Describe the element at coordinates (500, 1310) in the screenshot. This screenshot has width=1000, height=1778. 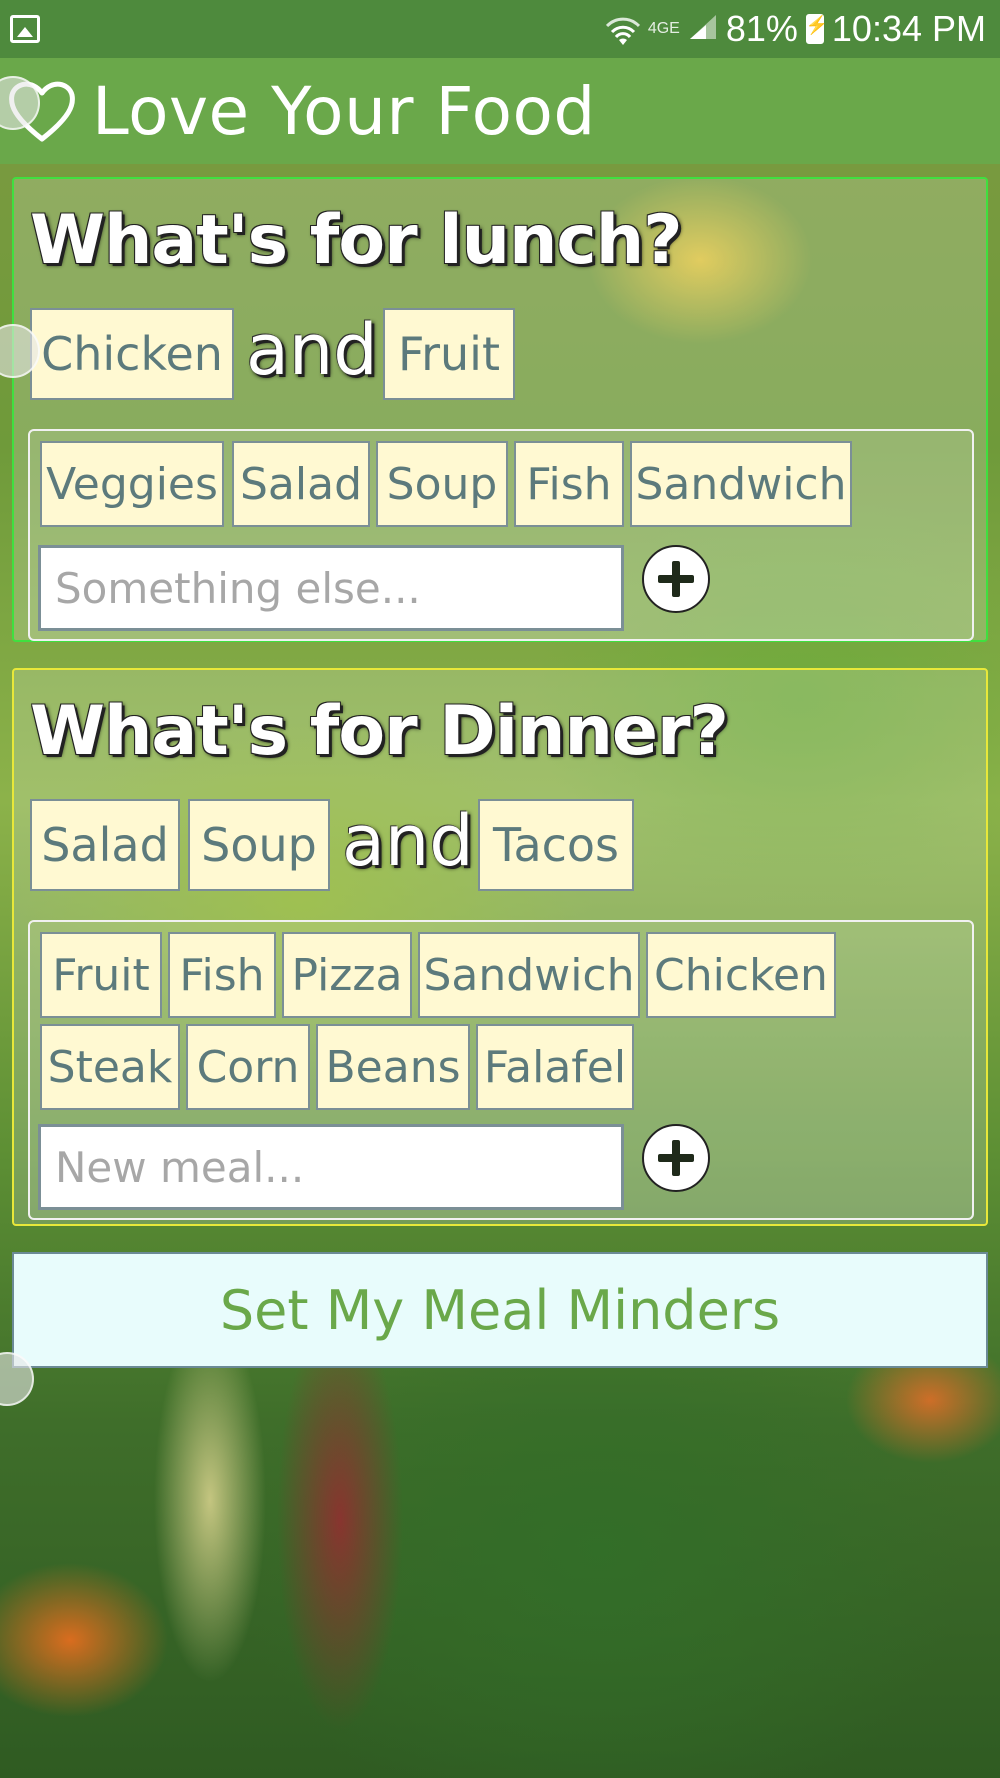
I see `set-meal-minders-button: Set My Meal Minders` at that location.